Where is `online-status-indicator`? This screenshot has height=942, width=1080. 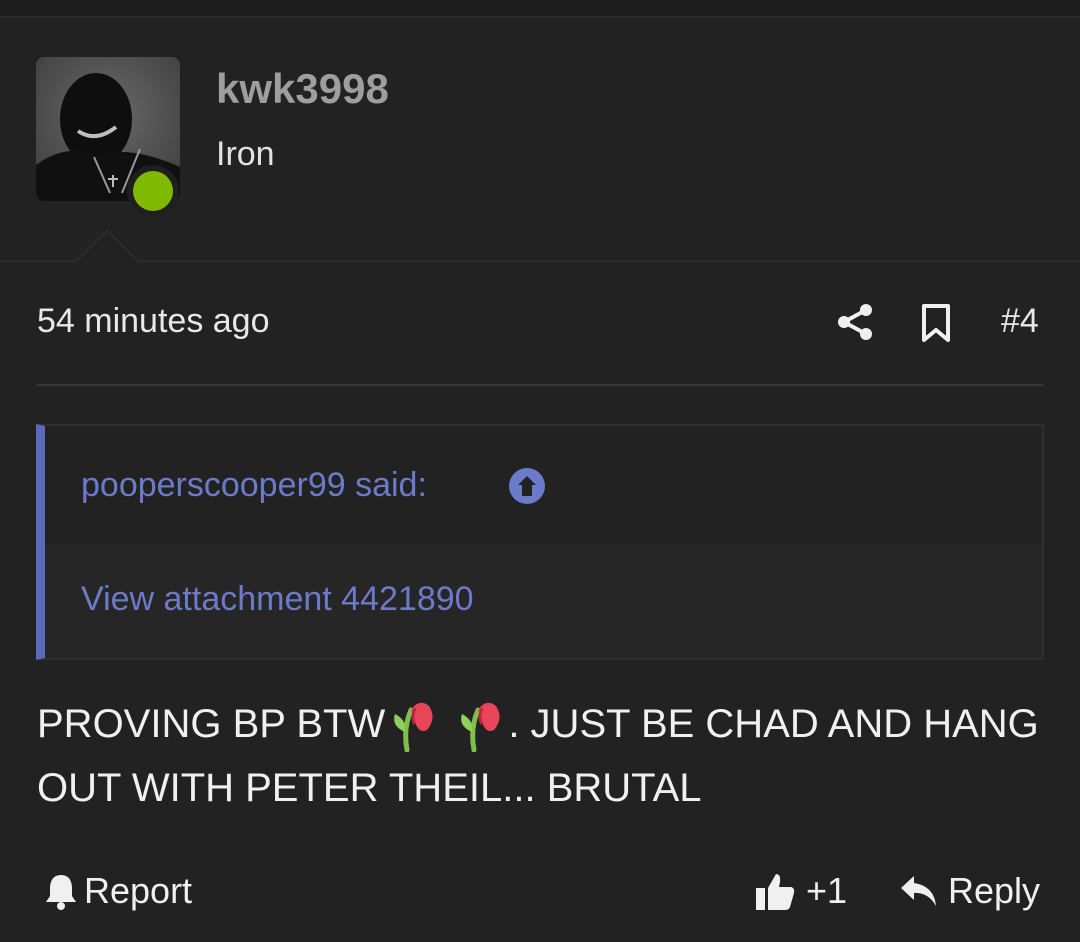 online-status-indicator is located at coordinates (153, 191).